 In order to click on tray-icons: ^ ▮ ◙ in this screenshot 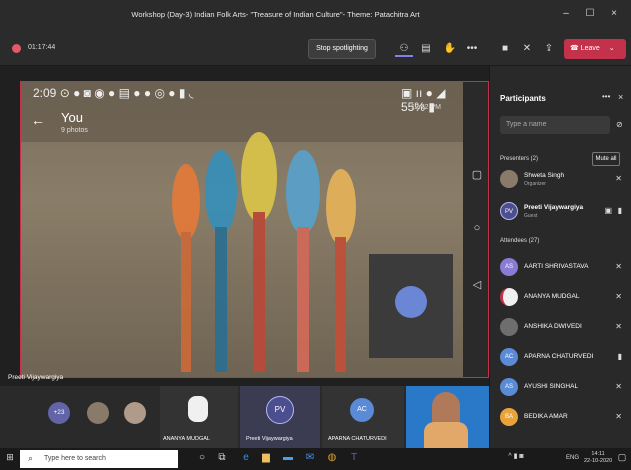, I will do `click(516, 456)`.